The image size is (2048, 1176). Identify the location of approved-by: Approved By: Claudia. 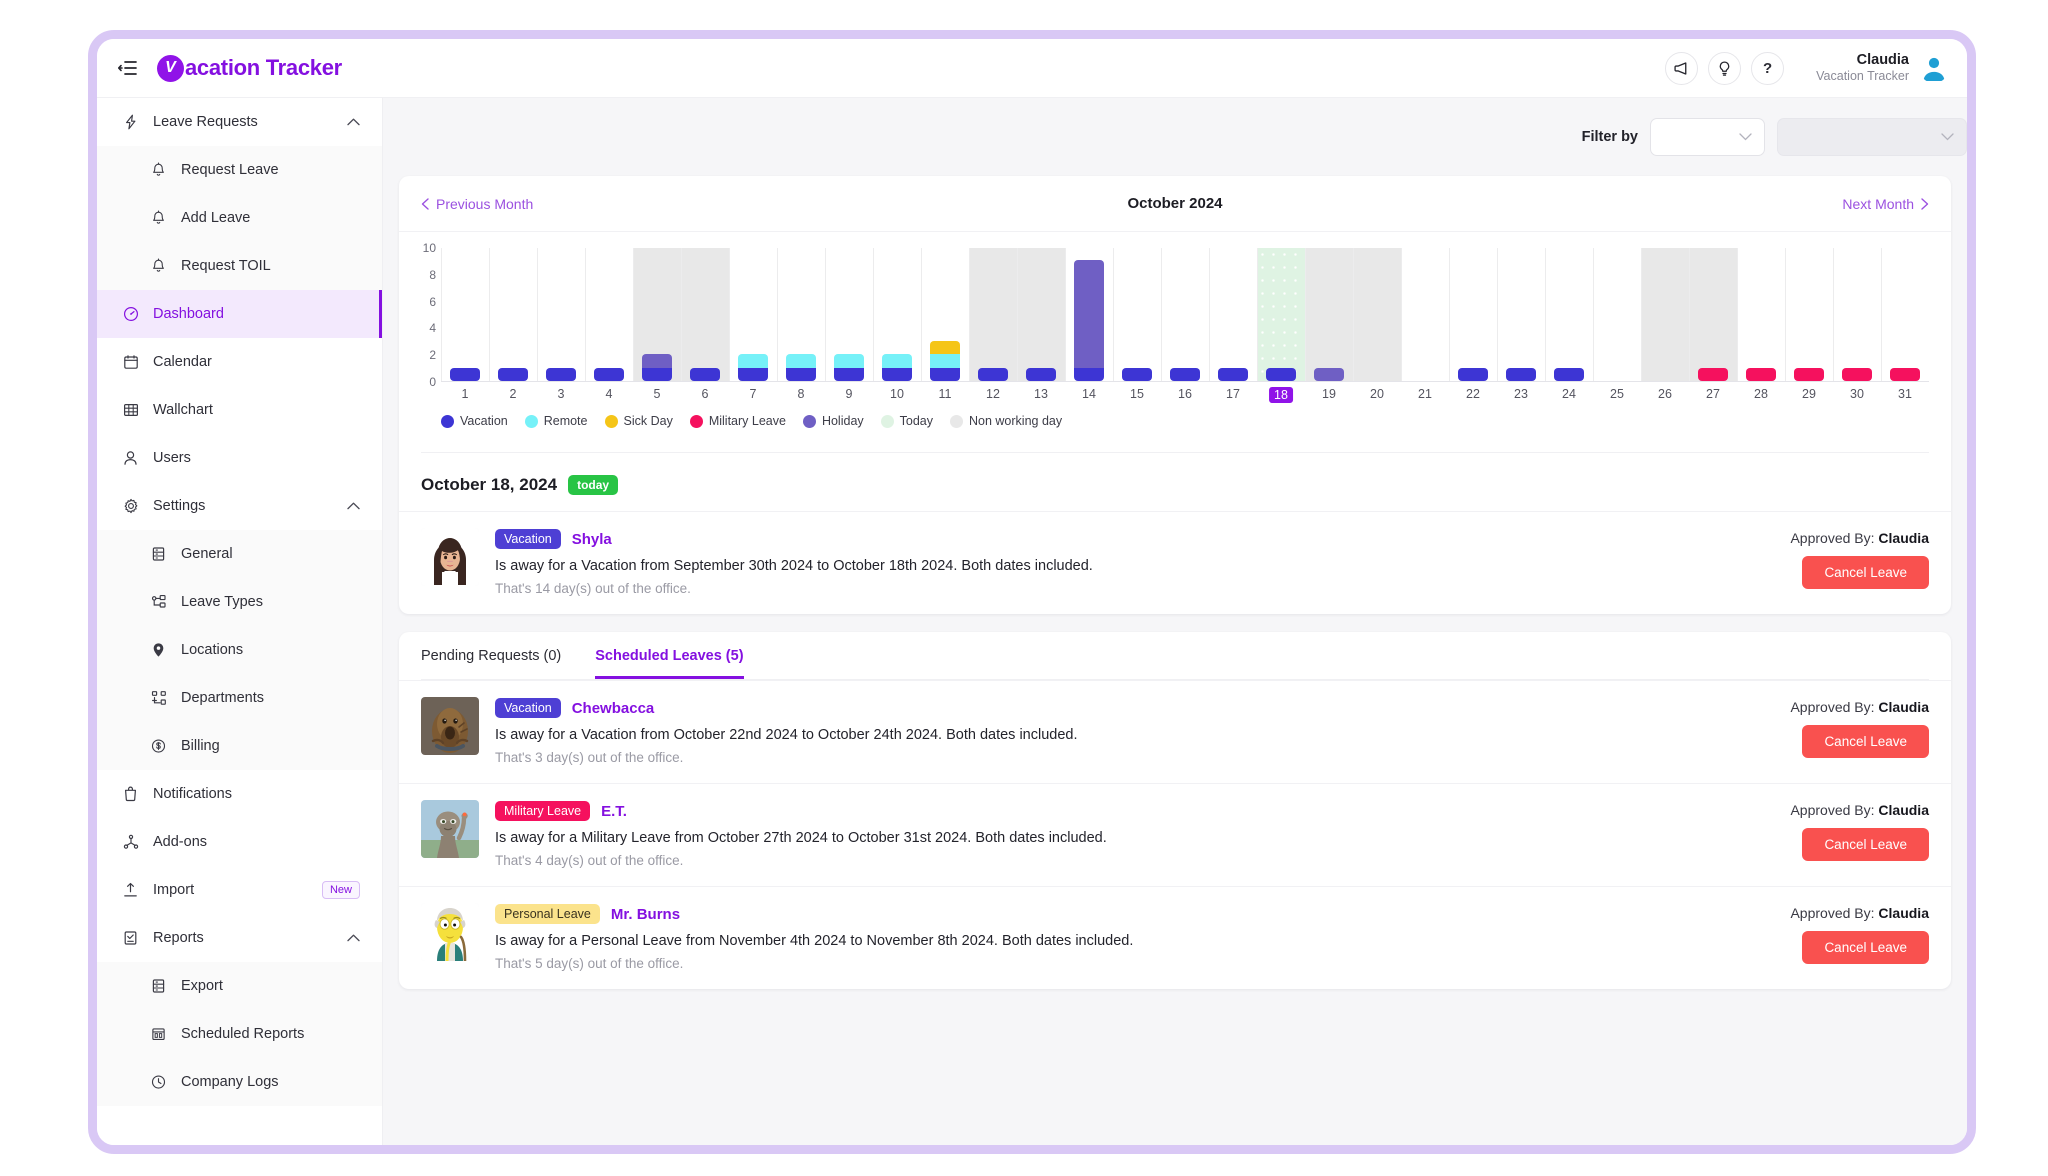
(1859, 707).